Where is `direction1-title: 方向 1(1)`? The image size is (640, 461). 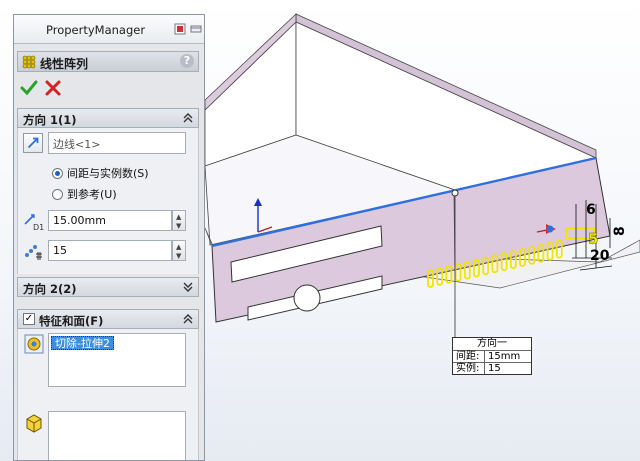 direction1-title: 方向 1(1) is located at coordinates (50, 120).